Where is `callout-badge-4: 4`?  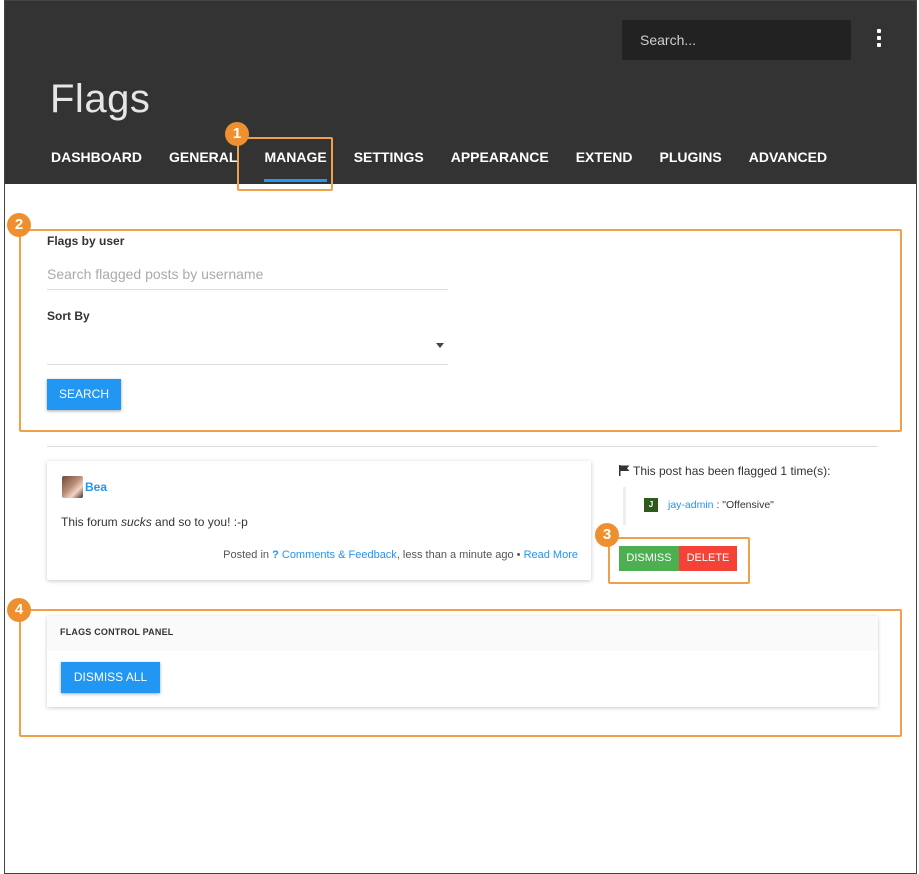
callout-badge-4: 4 is located at coordinates (19, 610).